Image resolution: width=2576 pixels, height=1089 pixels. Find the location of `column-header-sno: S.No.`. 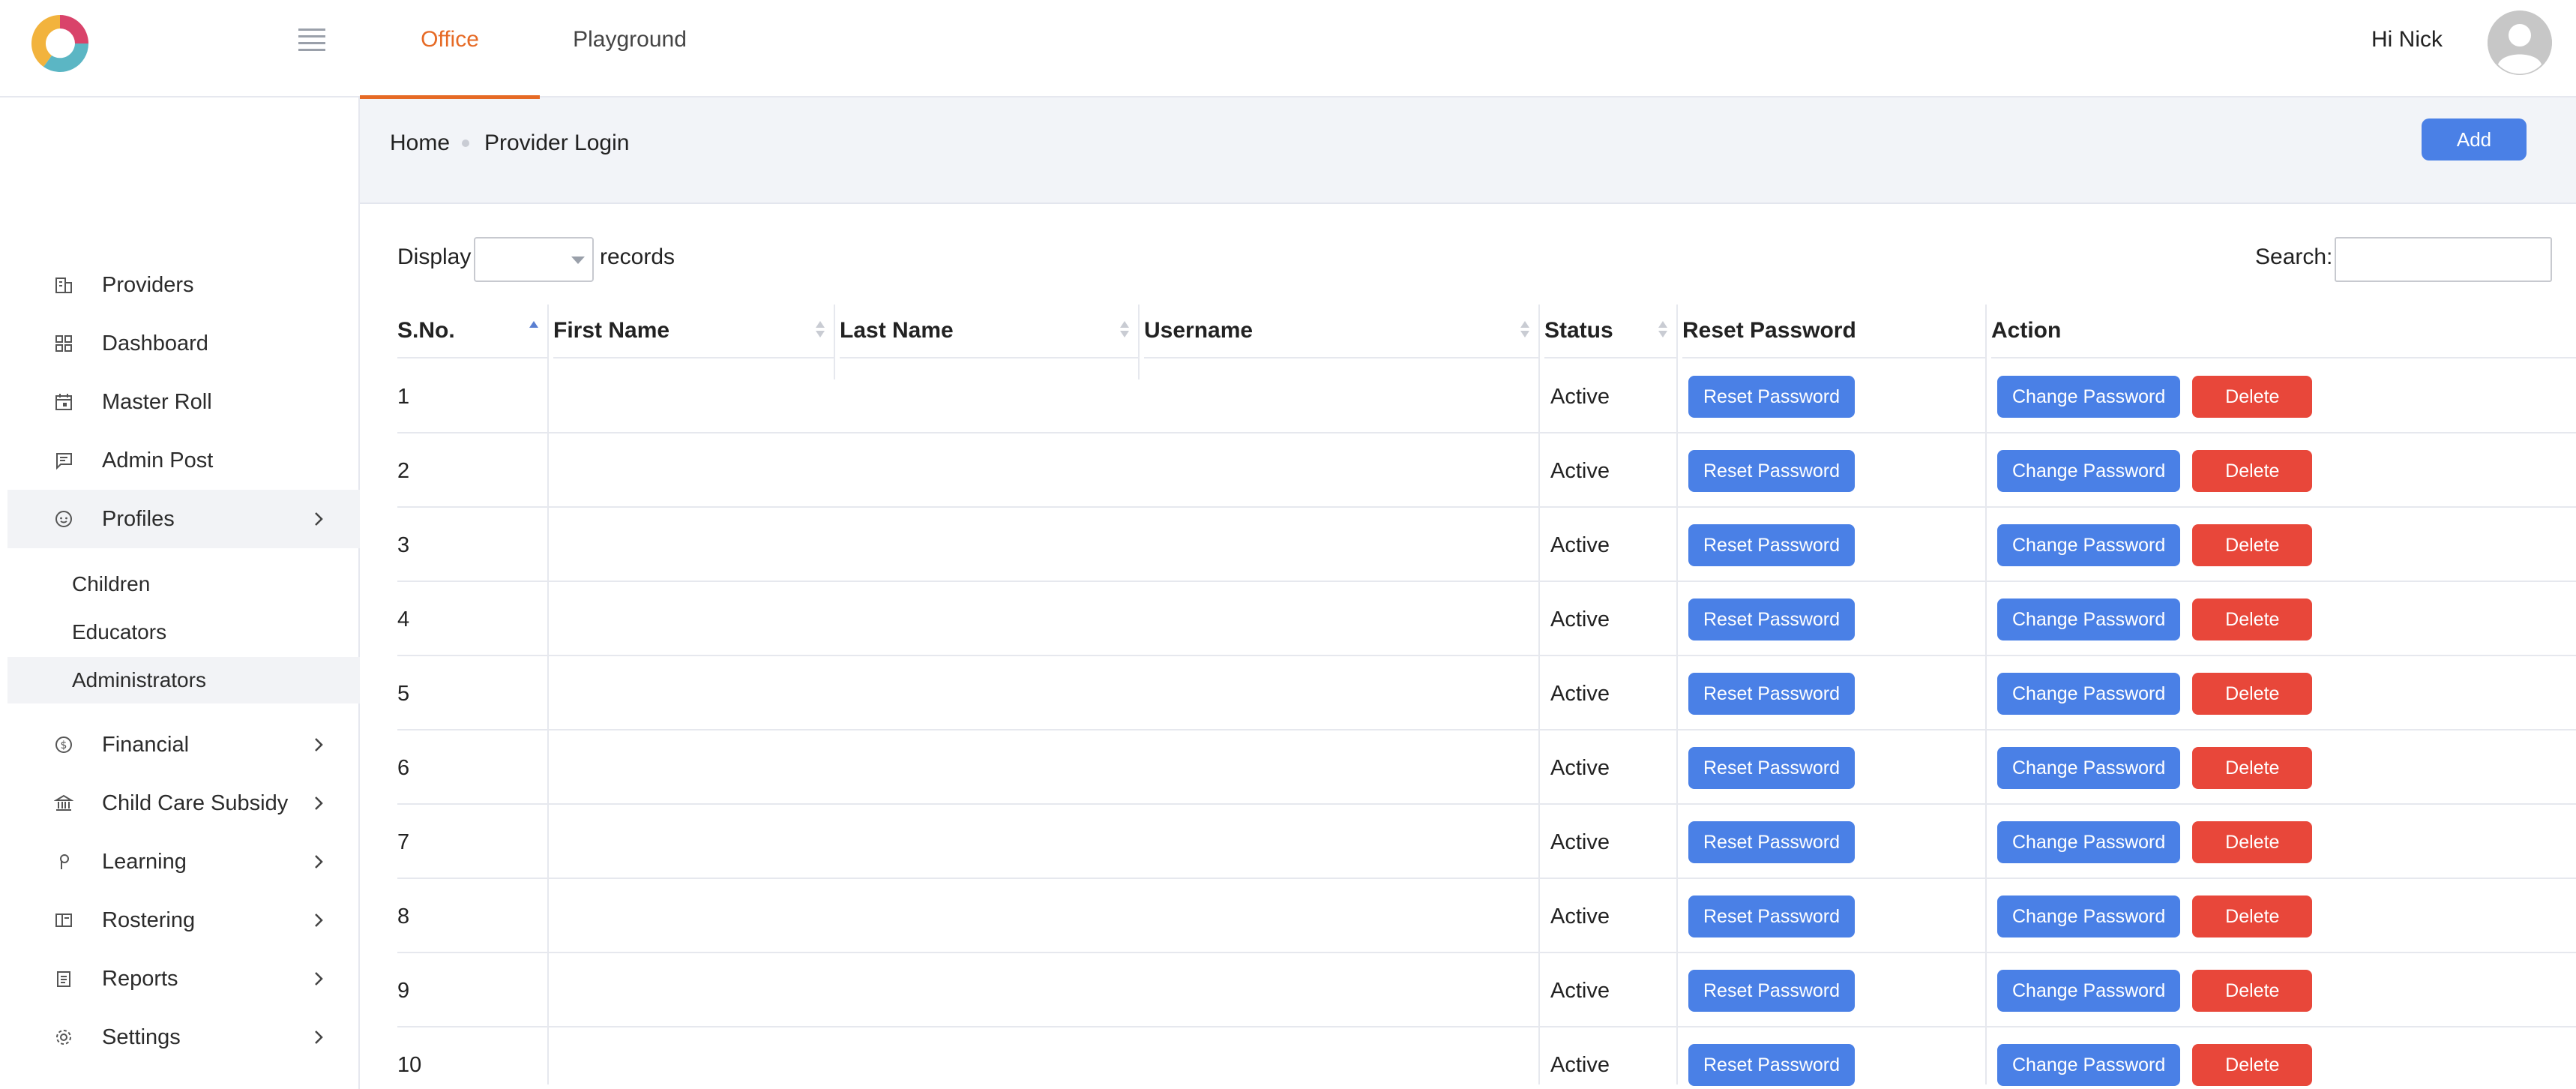

column-header-sno: S.No. is located at coordinates (472, 331).